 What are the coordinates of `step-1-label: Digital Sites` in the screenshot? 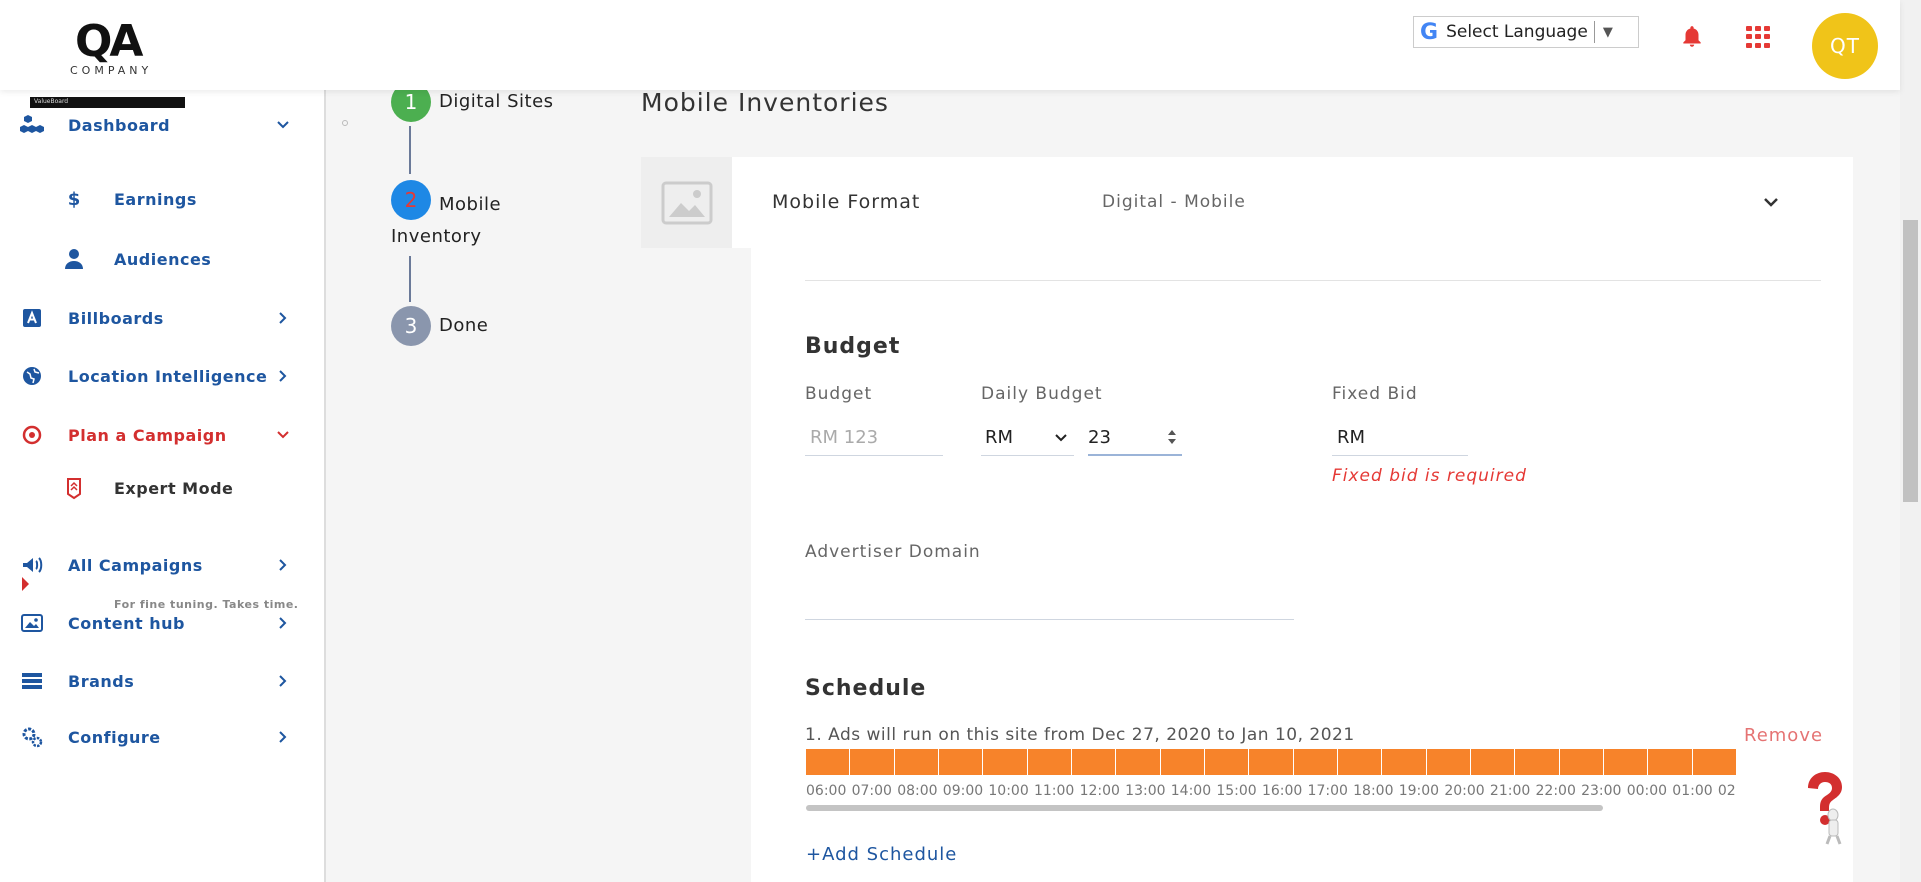 It's located at (496, 101).